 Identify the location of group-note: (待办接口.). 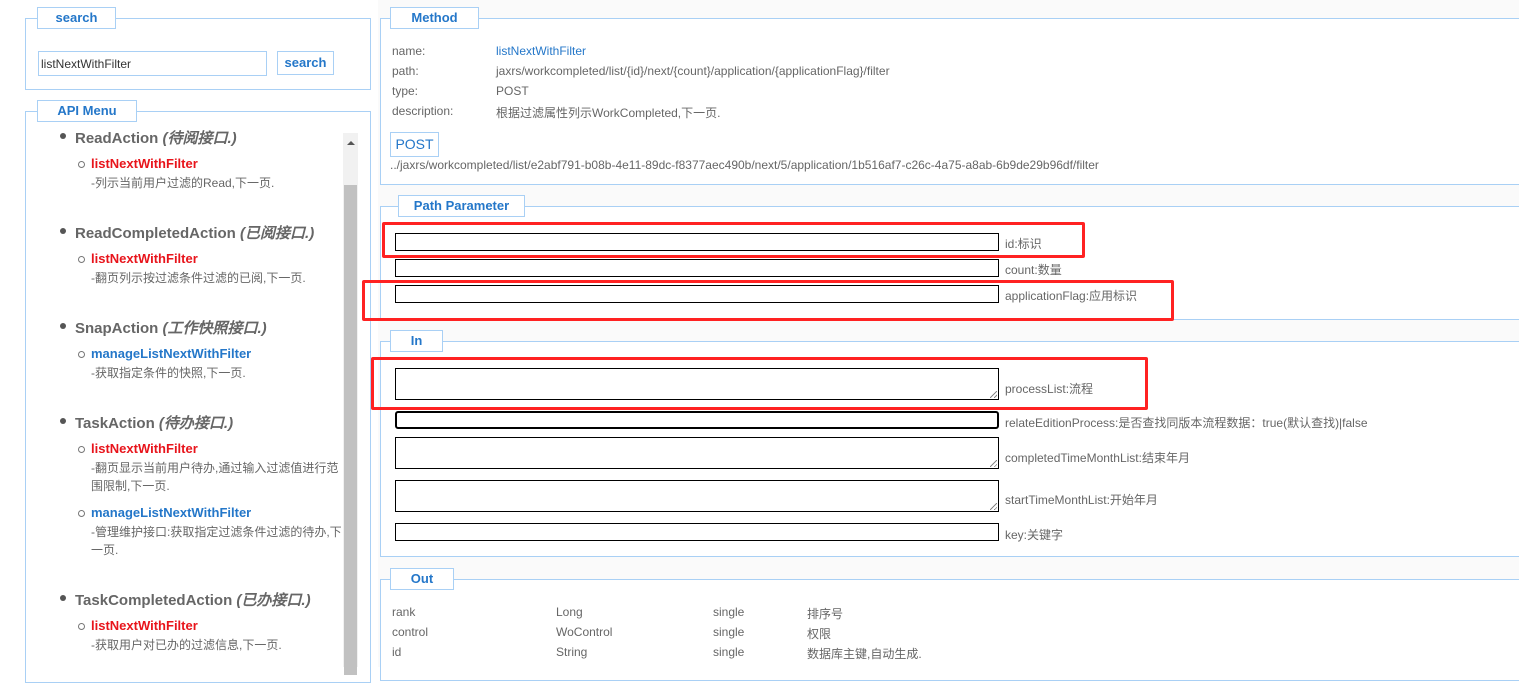
(196, 423).